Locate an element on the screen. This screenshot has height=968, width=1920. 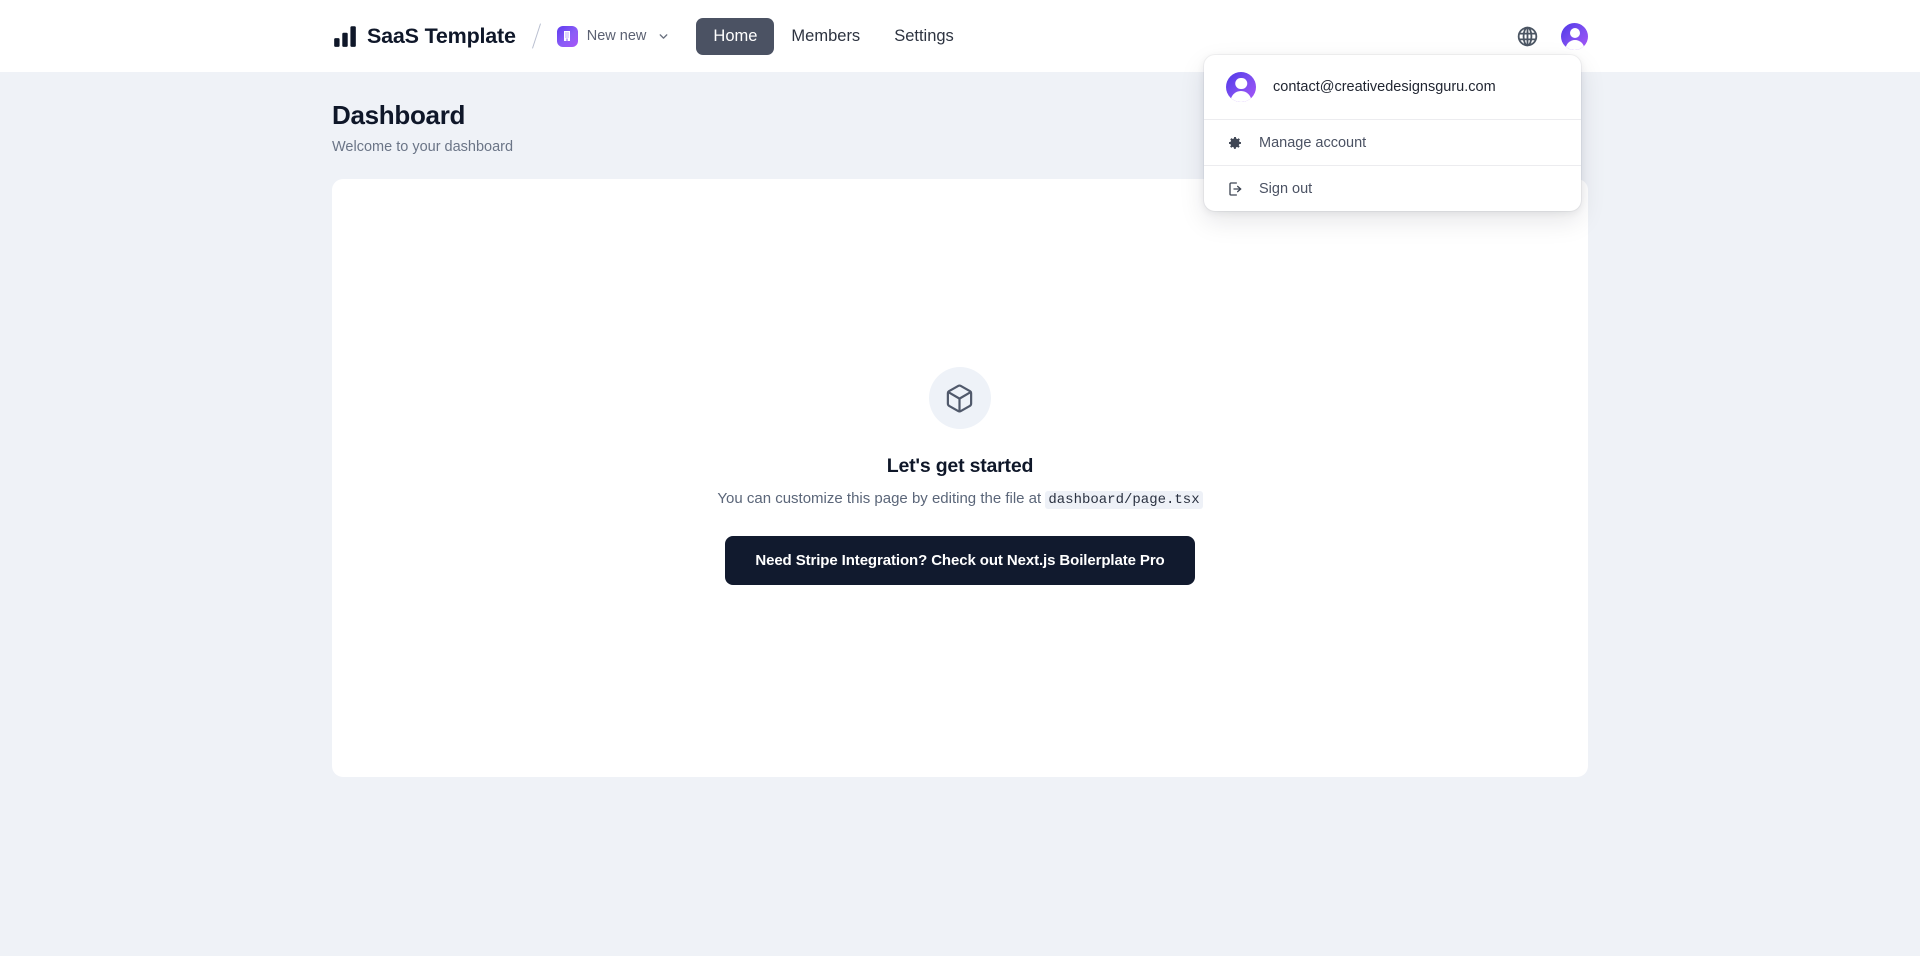
org-name: New new is located at coordinates (616, 36).